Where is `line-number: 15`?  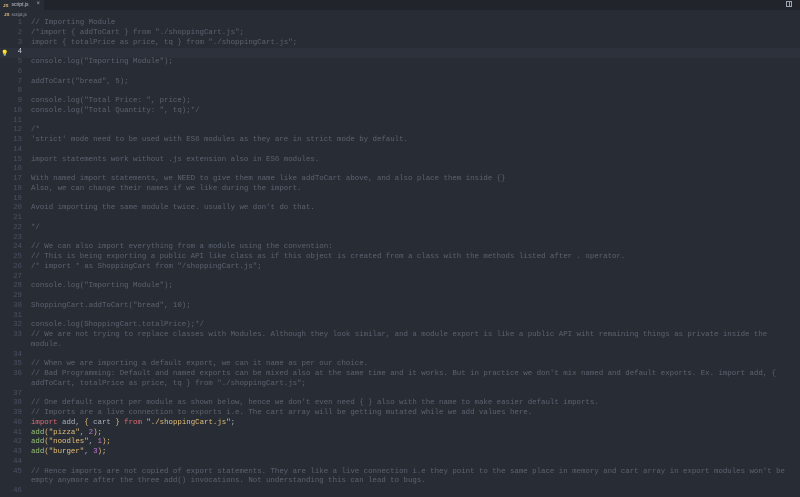 line-number: 15 is located at coordinates (17, 159).